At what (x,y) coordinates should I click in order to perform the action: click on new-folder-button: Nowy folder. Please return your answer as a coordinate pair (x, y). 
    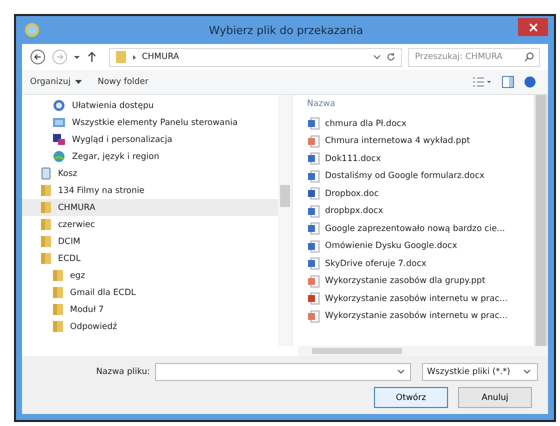
    Looking at the image, I should click on (126, 82).